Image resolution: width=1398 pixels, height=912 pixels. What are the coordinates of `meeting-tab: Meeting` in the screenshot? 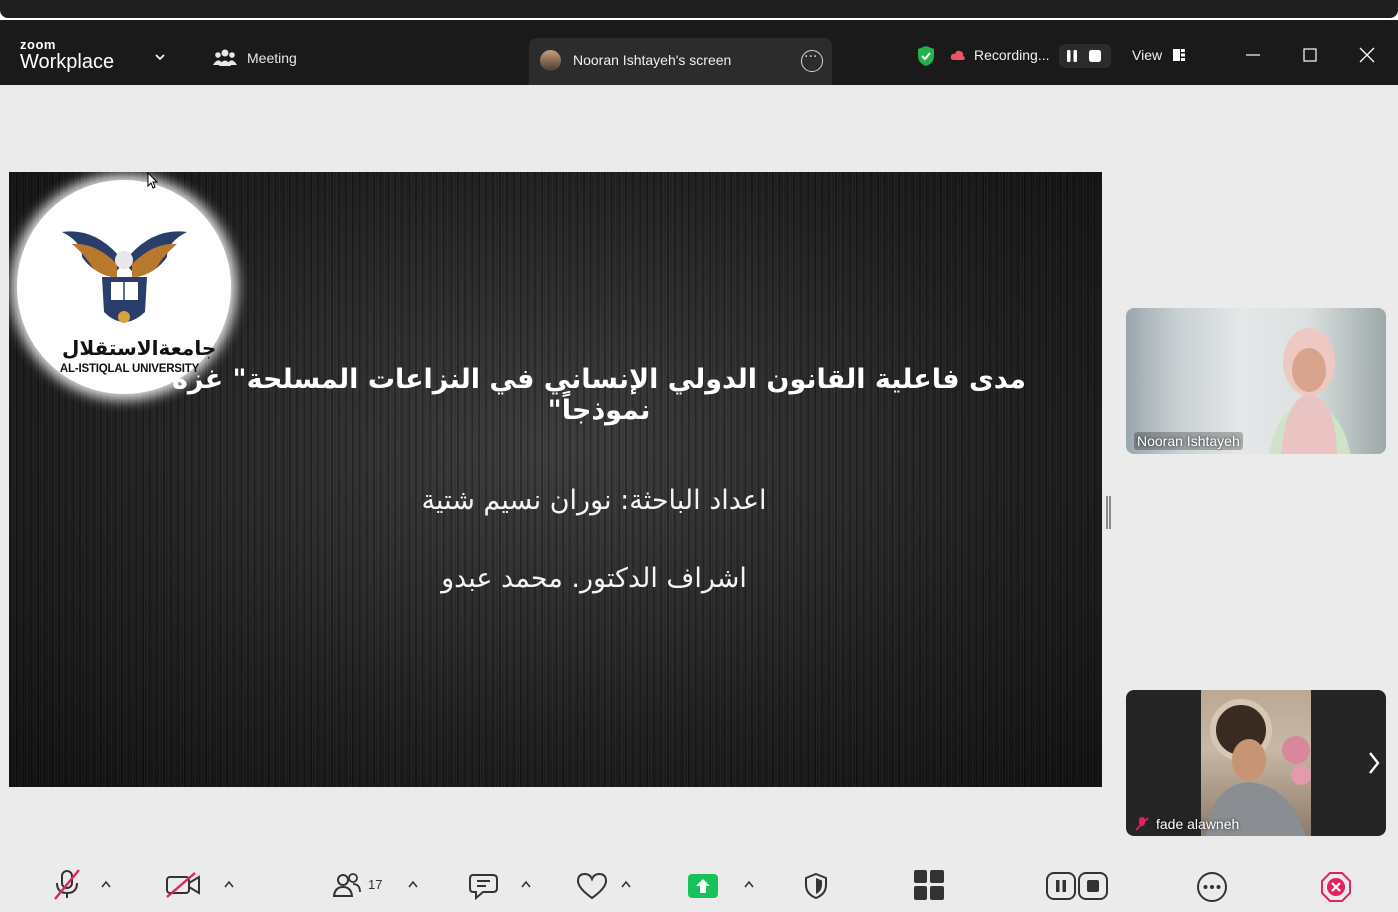 It's located at (255, 58).